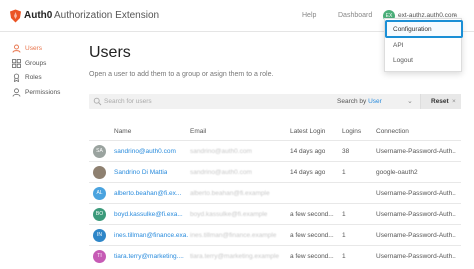 The width and height of the screenshot is (474, 269). I want to click on user-icon, so click(16, 48).